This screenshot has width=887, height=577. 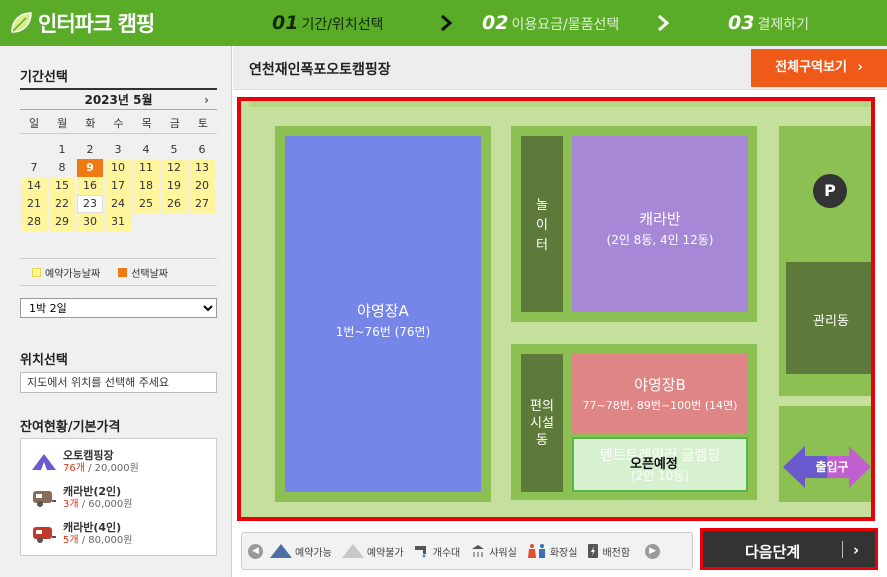 What do you see at coordinates (90, 186) in the screenshot?
I see `calendar-day: 16` at bounding box center [90, 186].